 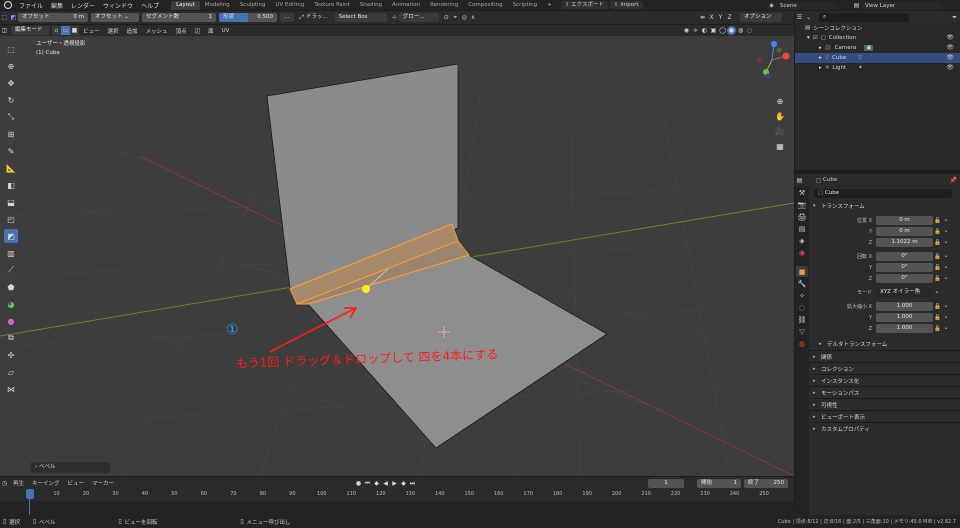 What do you see at coordinates (802, 343) in the screenshot?
I see `material-tab-icon: ◍` at bounding box center [802, 343].